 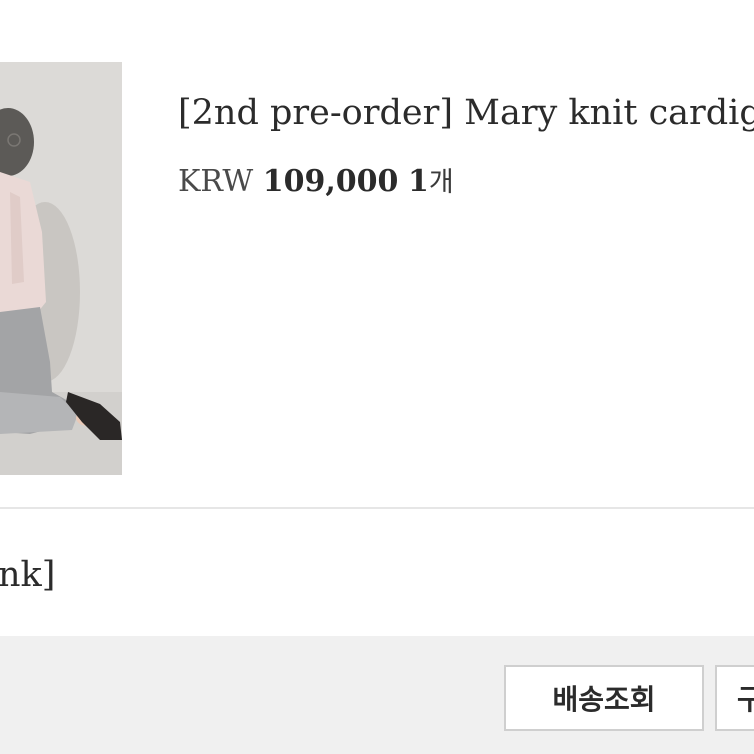 What do you see at coordinates (330, 181) in the screenshot?
I see `price-amount: 109,000` at bounding box center [330, 181].